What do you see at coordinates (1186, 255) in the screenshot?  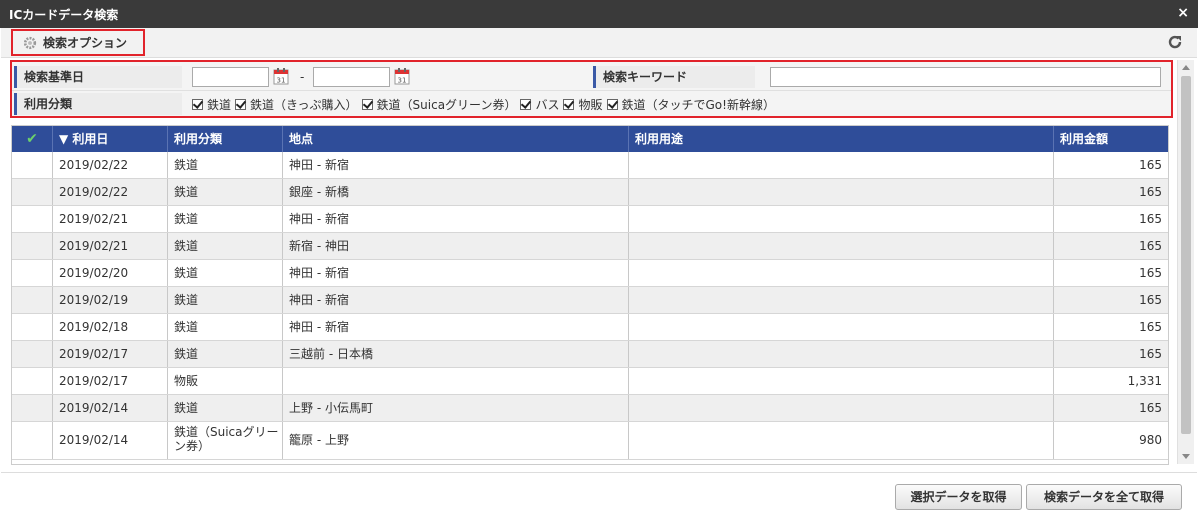 I see `scroll-thumb` at bounding box center [1186, 255].